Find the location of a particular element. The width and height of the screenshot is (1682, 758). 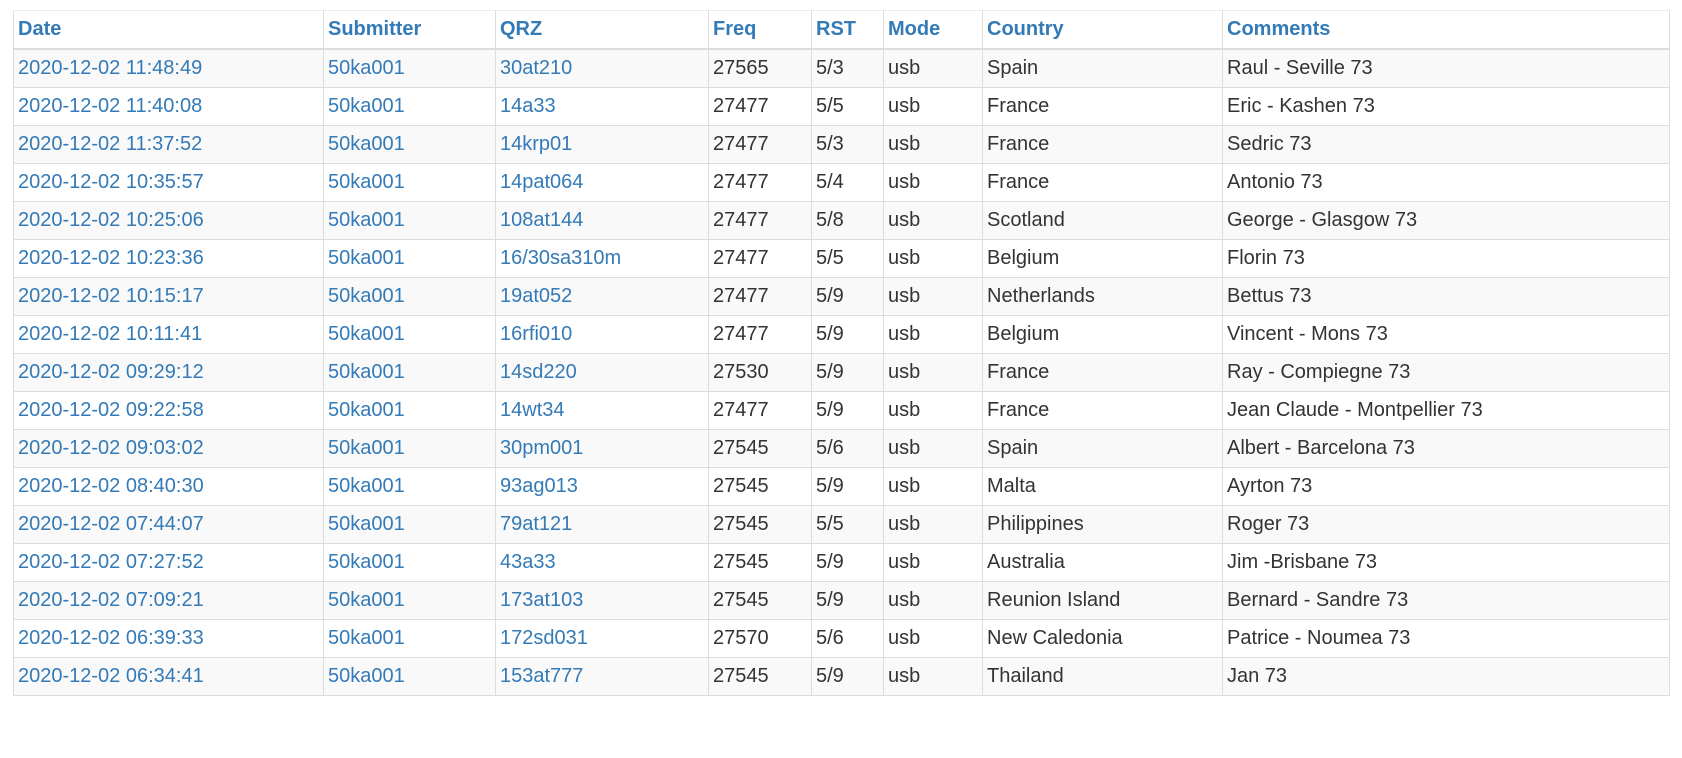

date-link: 2020-12-02 08:40:30 is located at coordinates (111, 486).